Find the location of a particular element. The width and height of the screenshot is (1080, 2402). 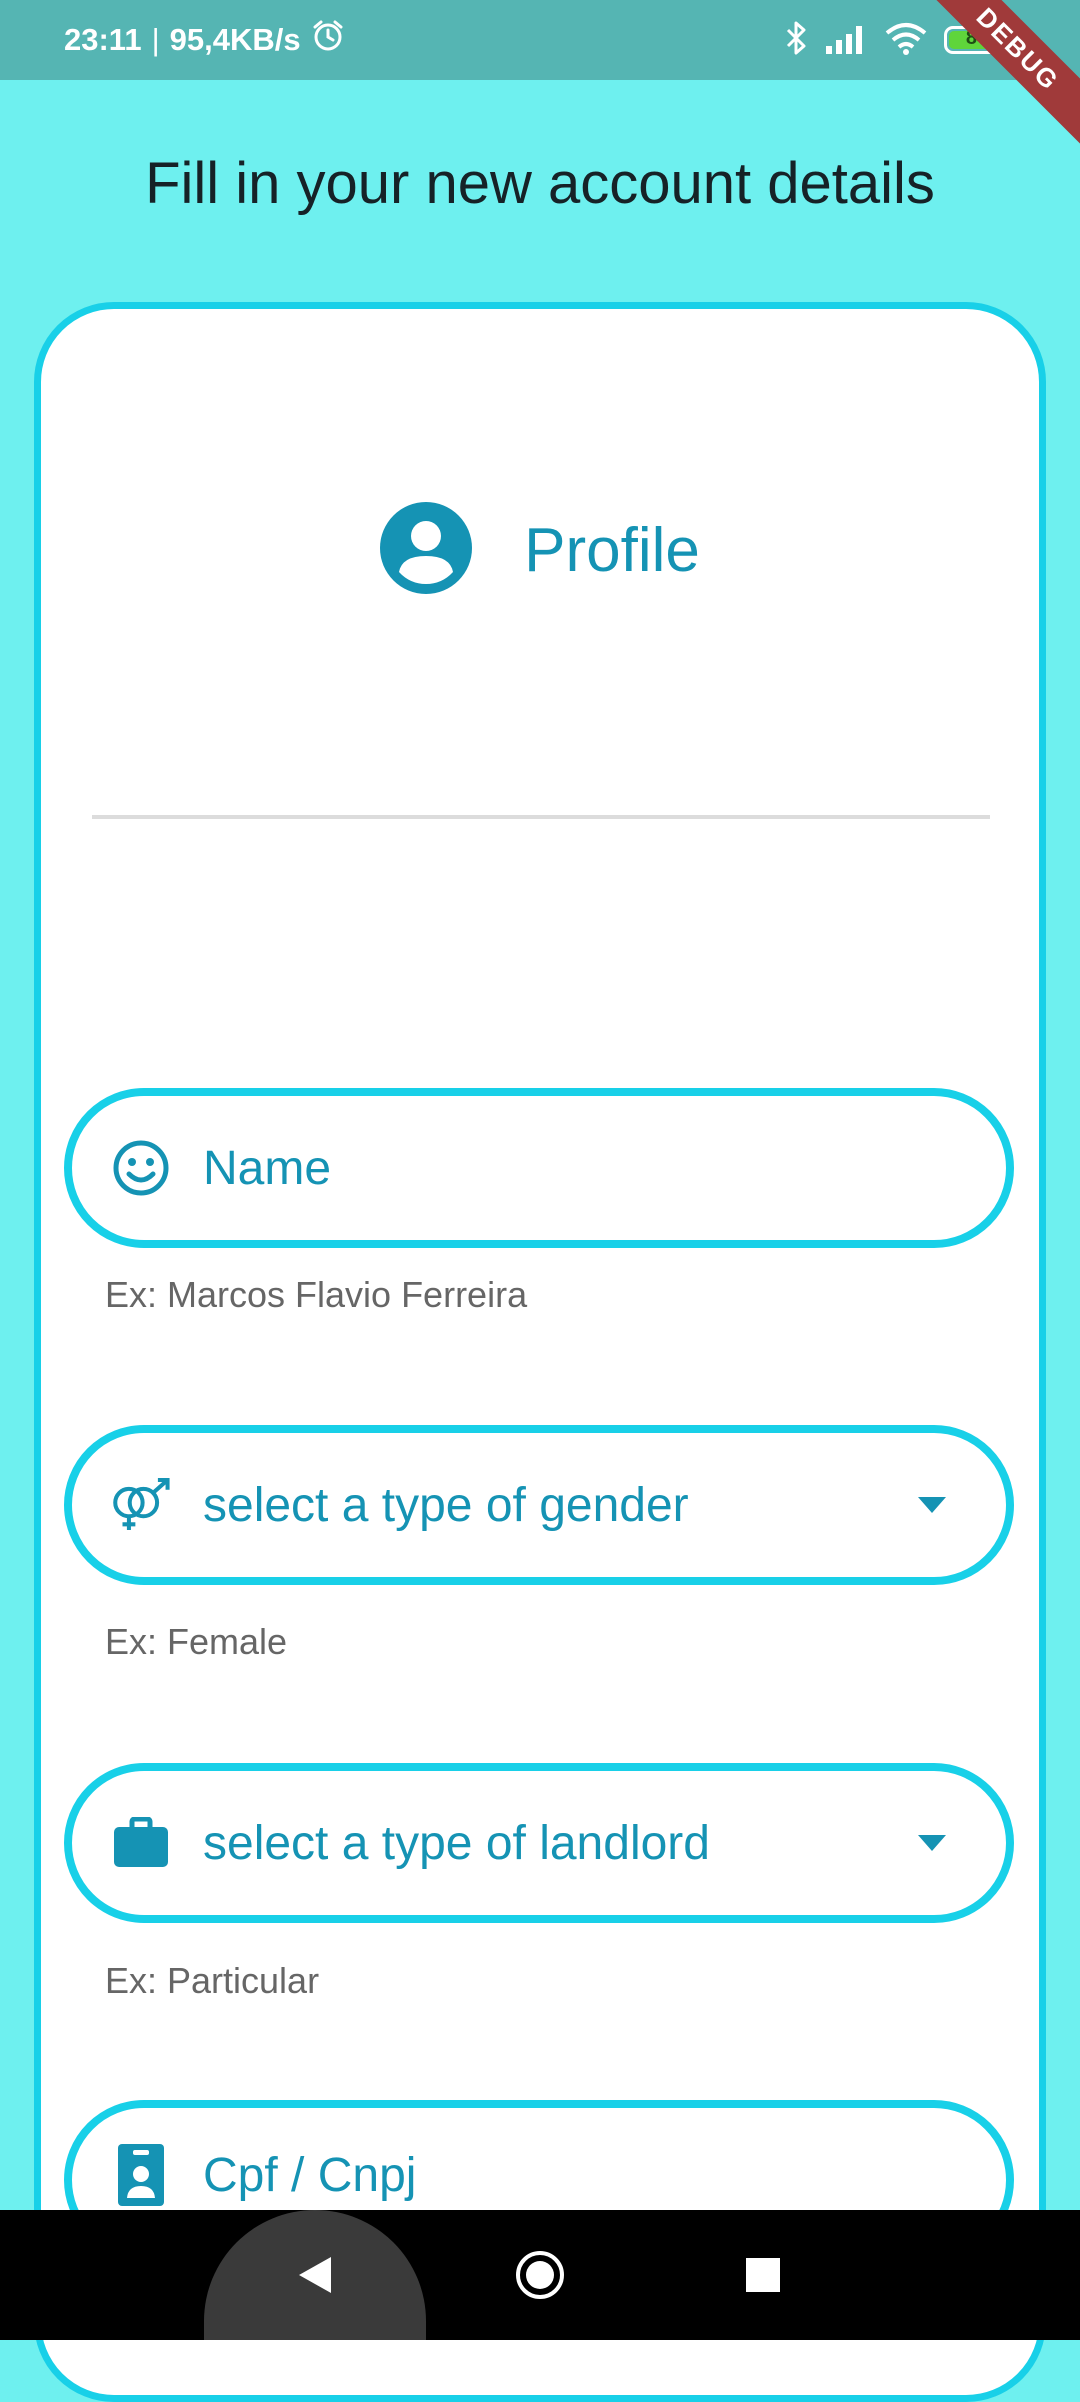

status-bar: 23:11 | 95,4KB/s DEBUG is located at coordinates (540, 75).